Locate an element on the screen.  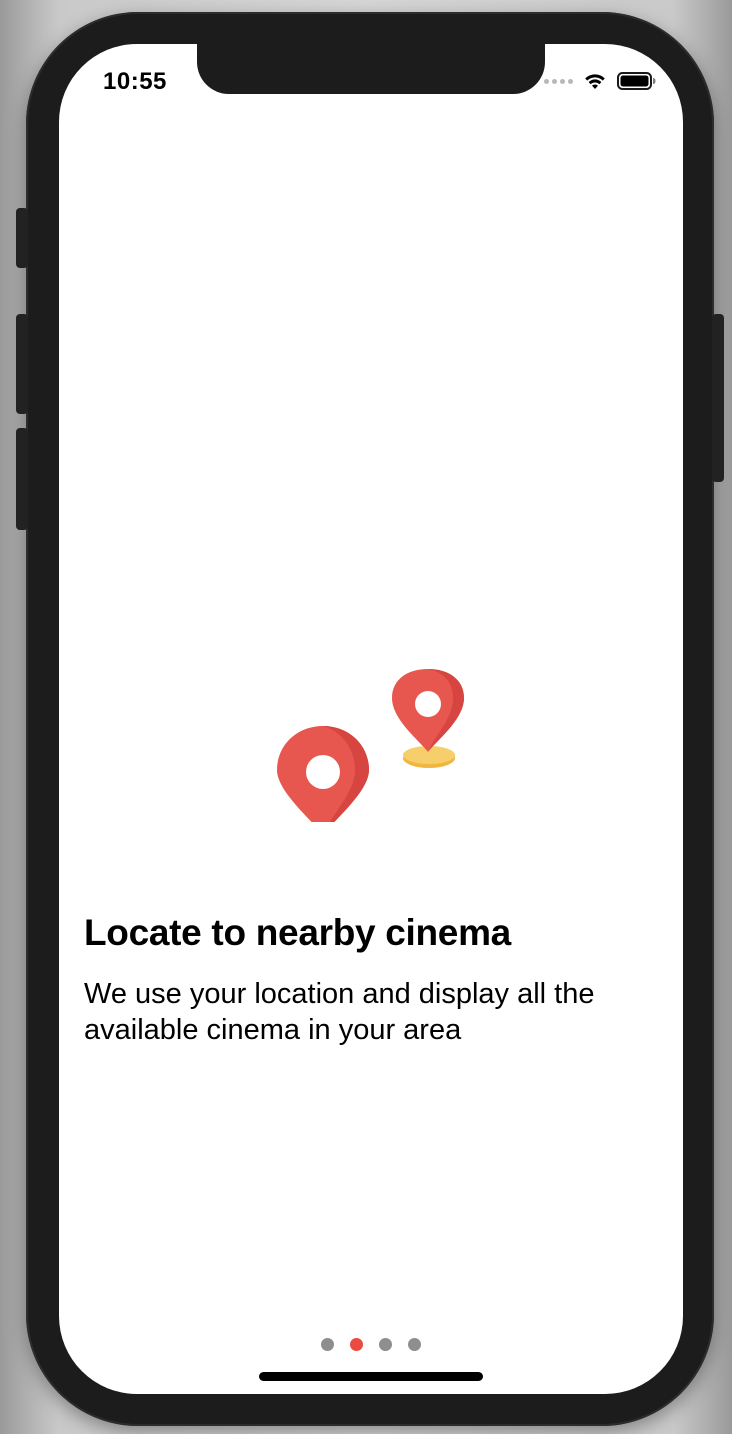
volume-up-button is located at coordinates (22, 364).